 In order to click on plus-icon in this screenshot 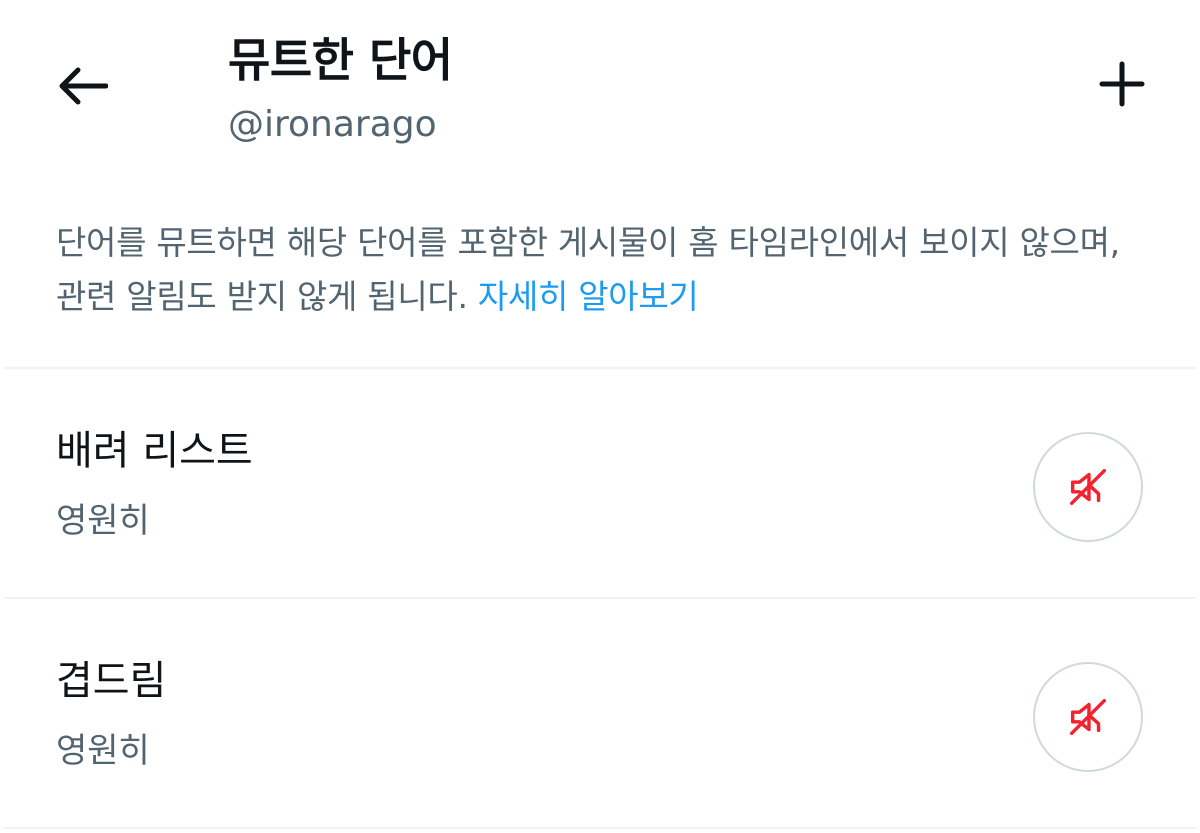, I will do `click(1122, 84)`.